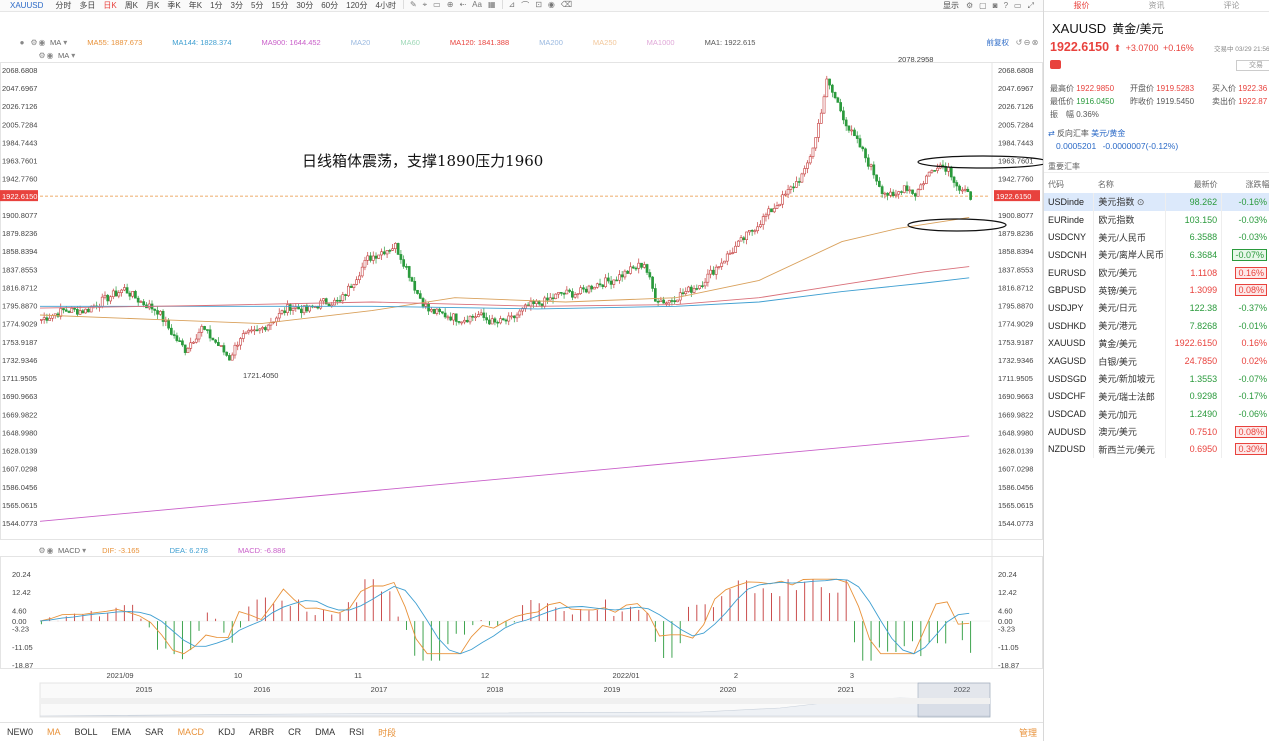 This screenshot has width=1269, height=741. I want to click on table-row: USDCNH 美元/离岸人民币 6.3684 -0.07%, so click(1156, 255).